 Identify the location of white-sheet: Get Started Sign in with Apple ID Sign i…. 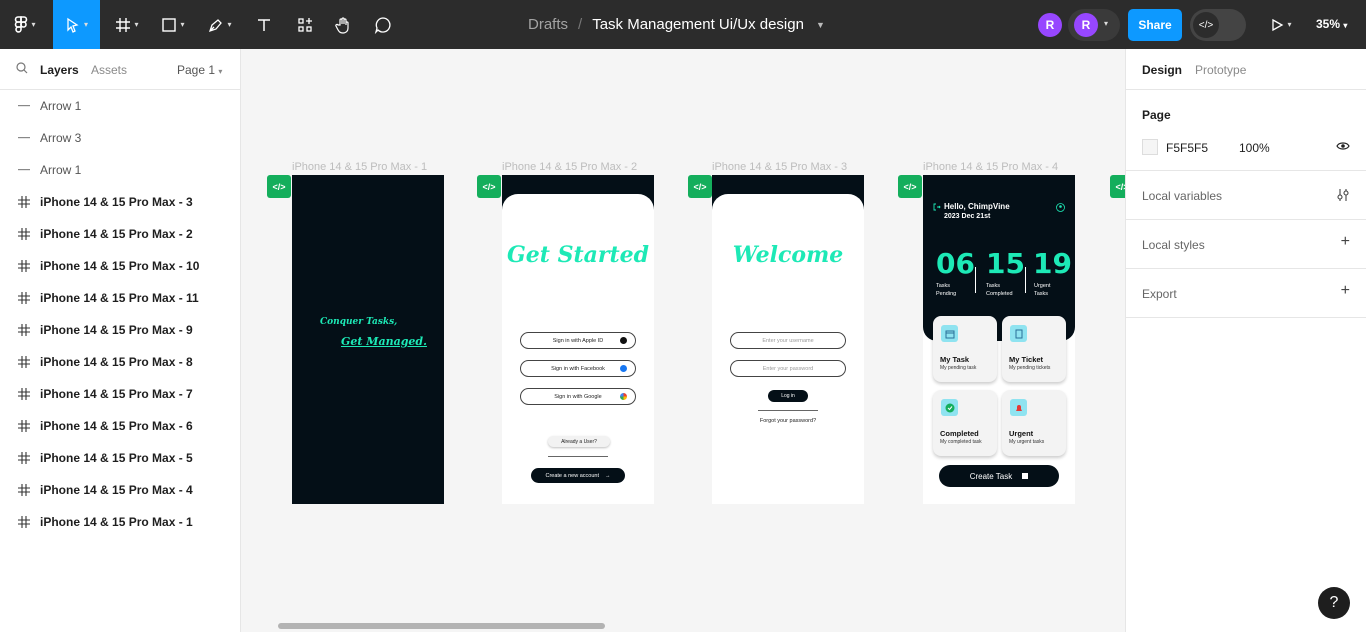
(578, 349).